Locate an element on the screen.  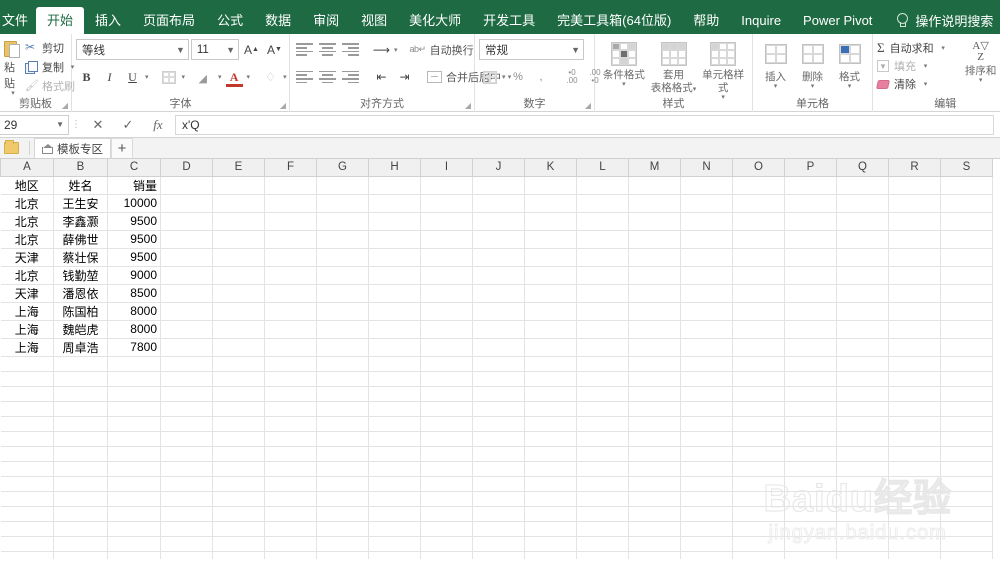
cell-J4 is located at coordinates (498, 239).